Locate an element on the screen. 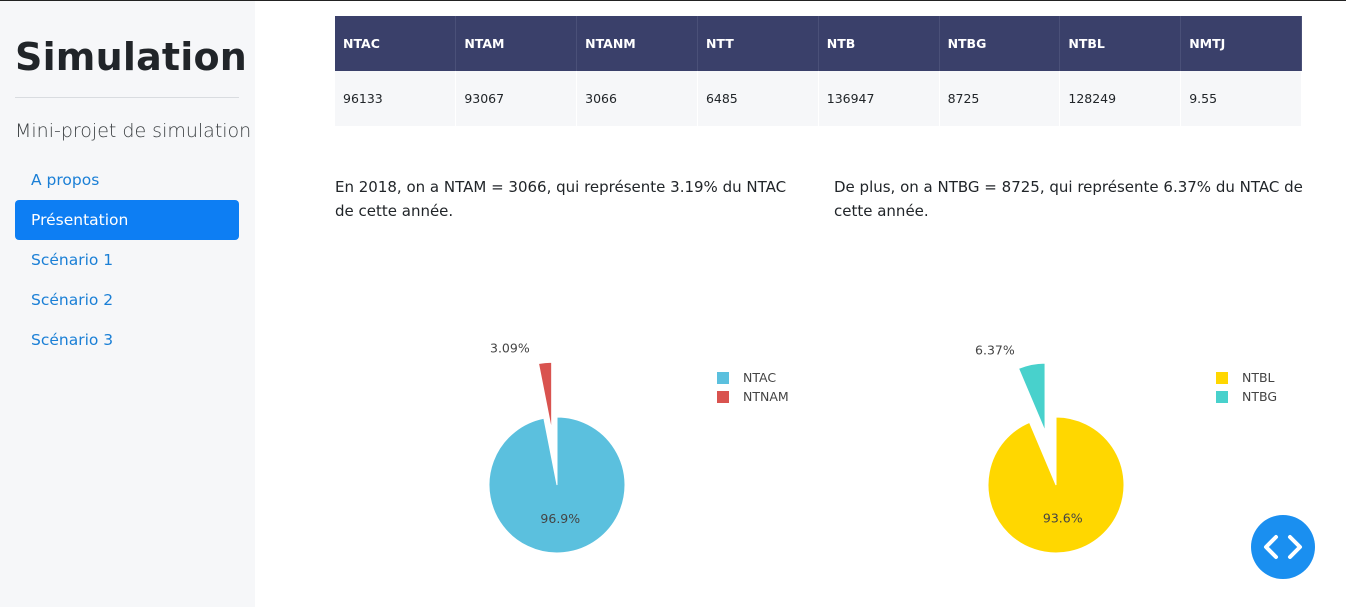 This screenshot has height=607, width=1346. column-header: NTBG is located at coordinates (1000, 43).